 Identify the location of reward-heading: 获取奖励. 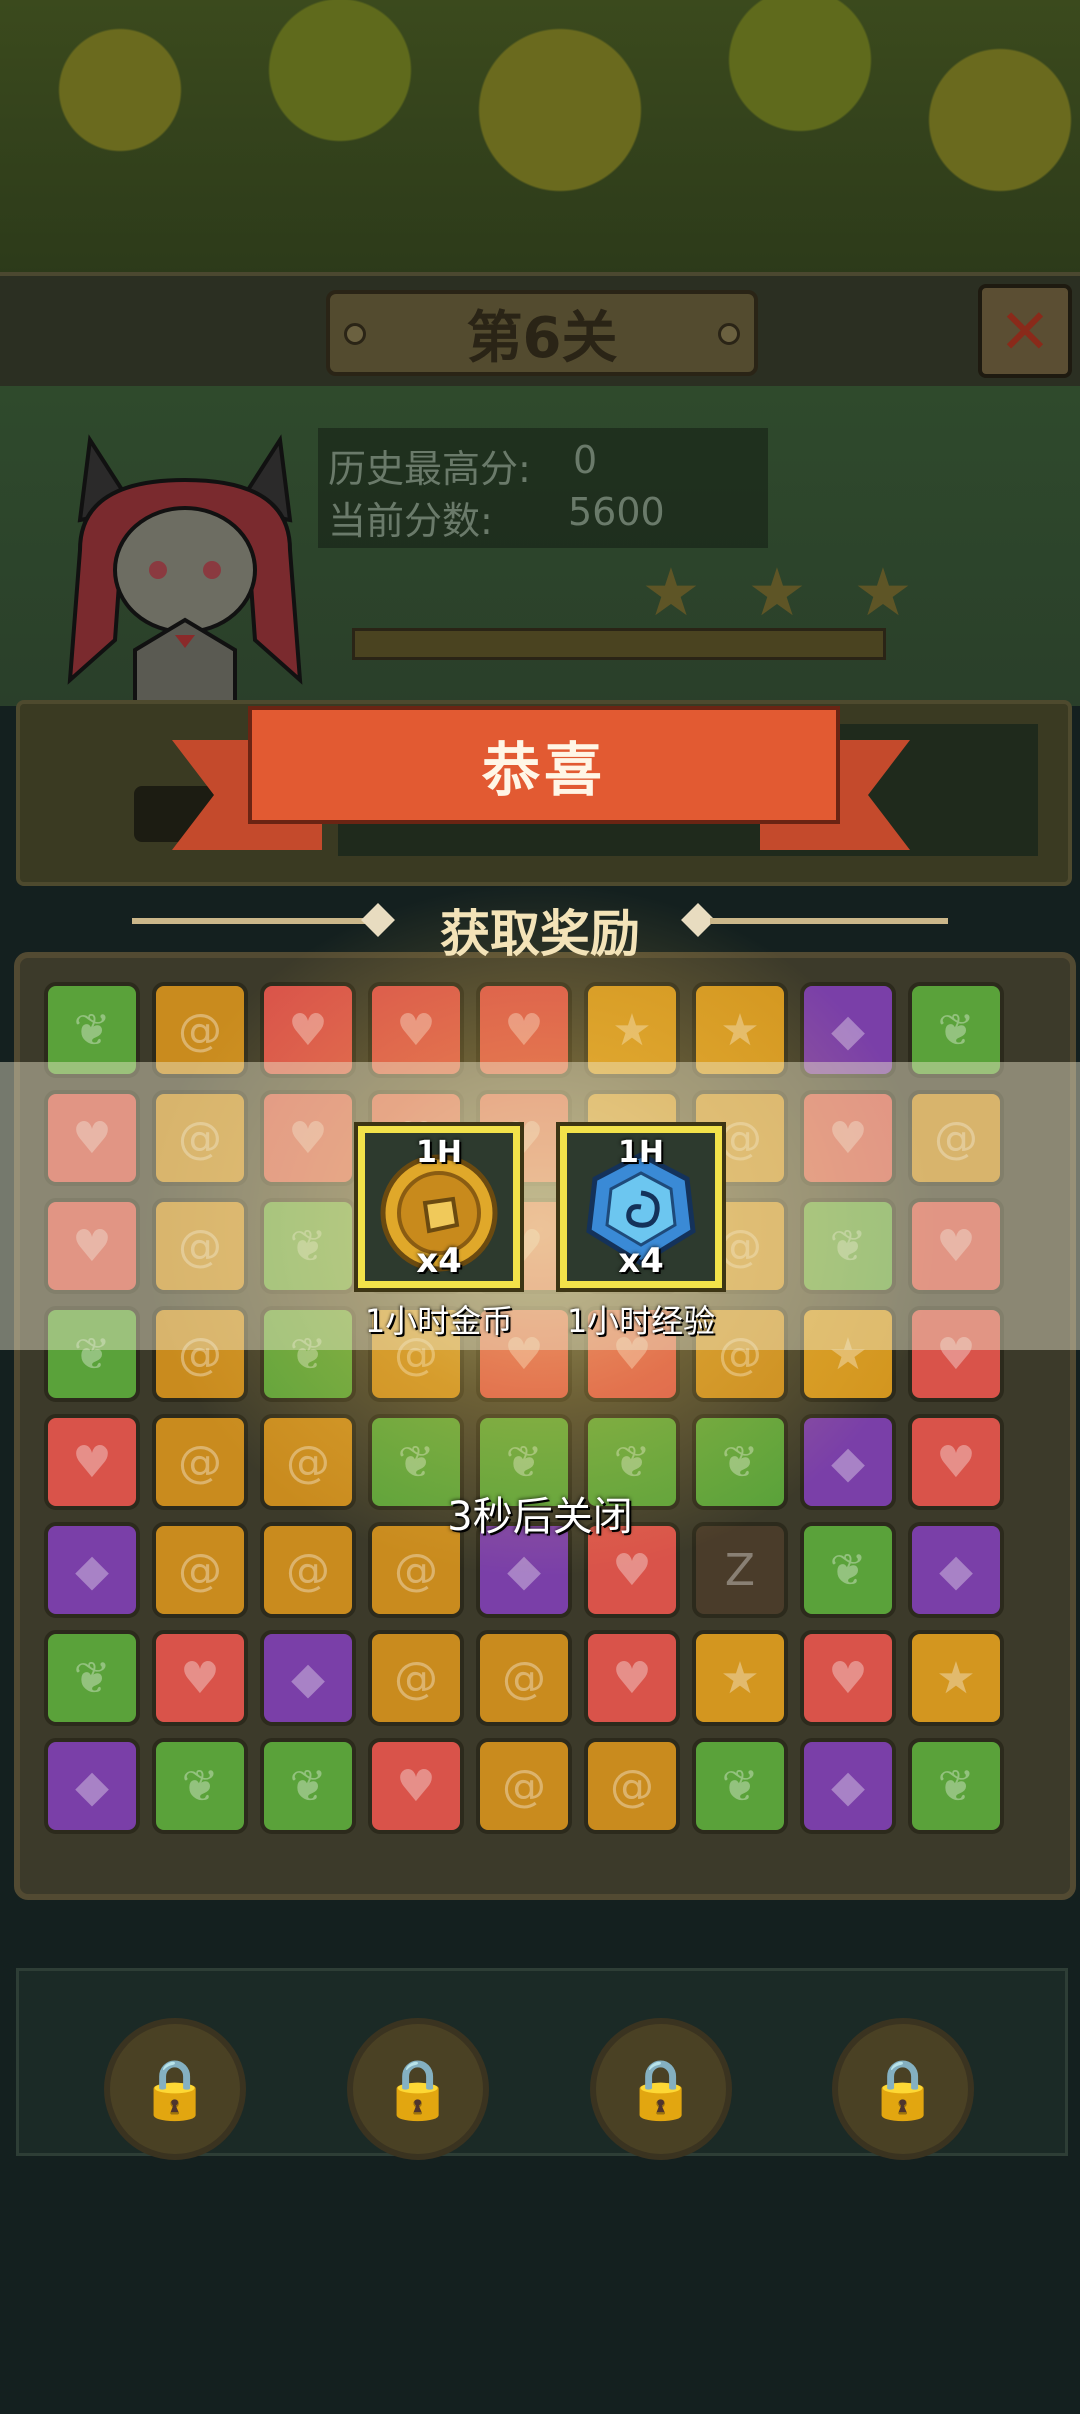
(540, 934).